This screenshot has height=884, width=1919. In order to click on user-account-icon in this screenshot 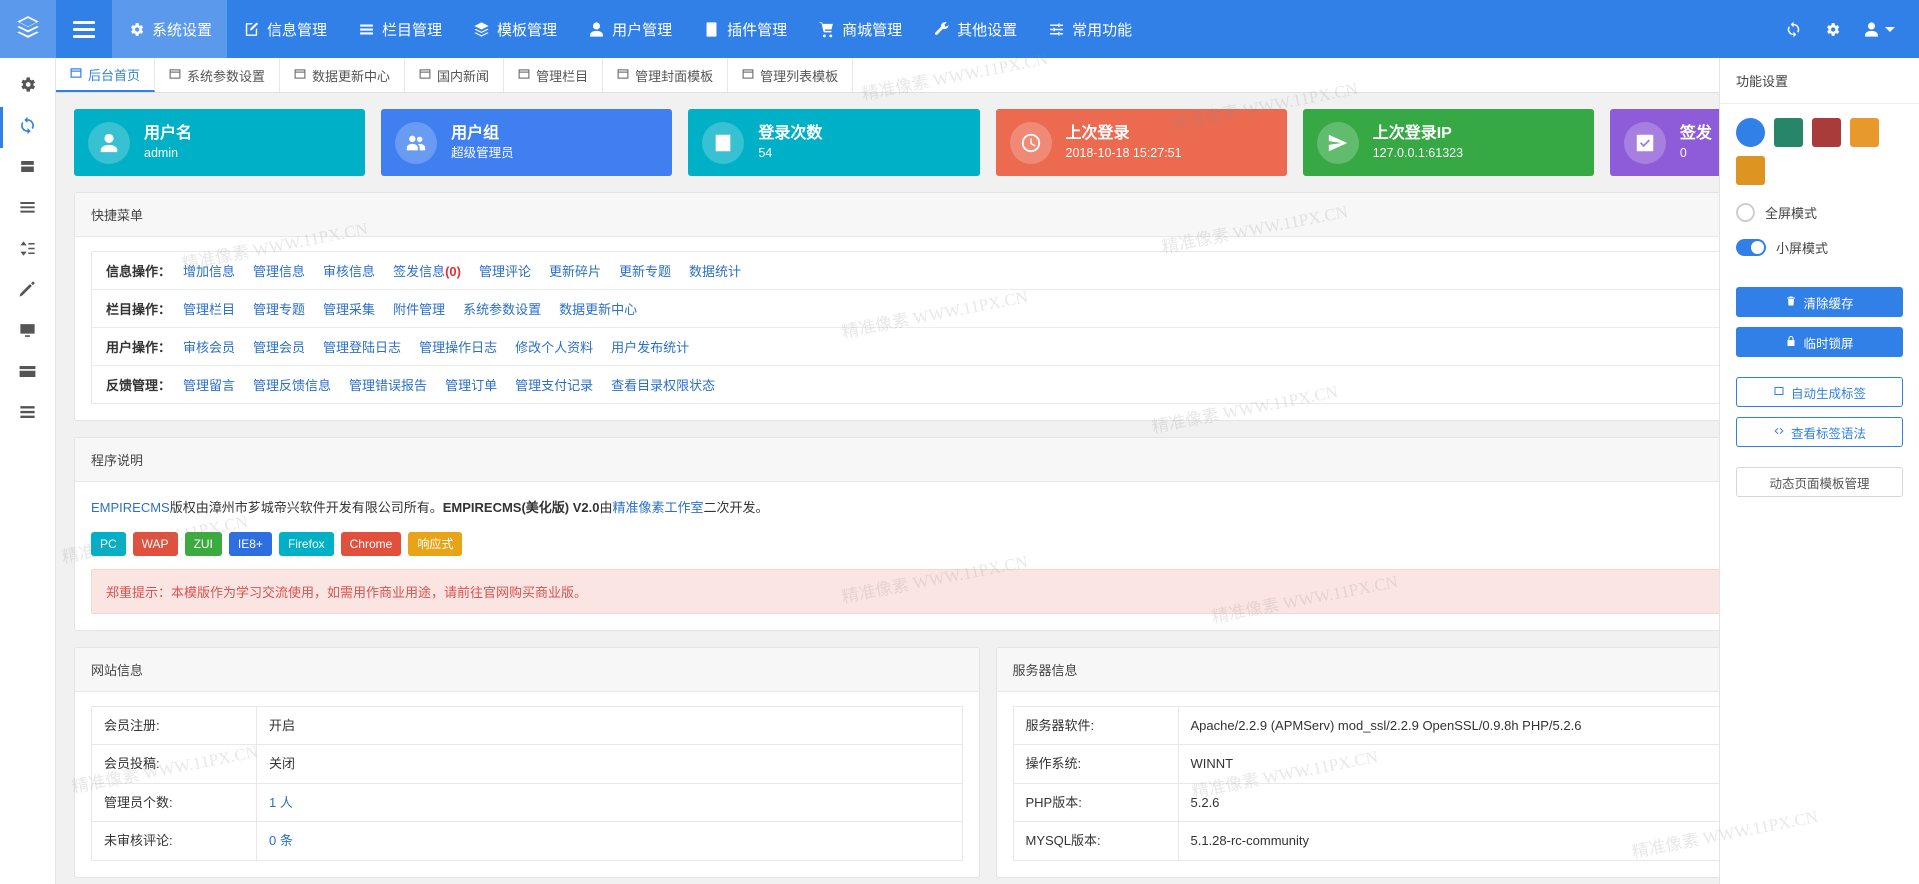, I will do `click(1879, 29)`.